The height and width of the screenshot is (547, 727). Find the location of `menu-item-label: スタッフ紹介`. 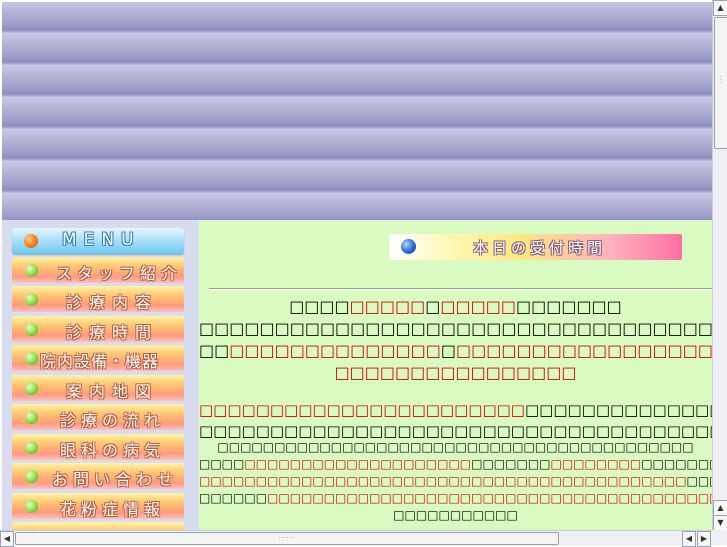

menu-item-label: スタッフ紹介 is located at coordinates (119, 273).